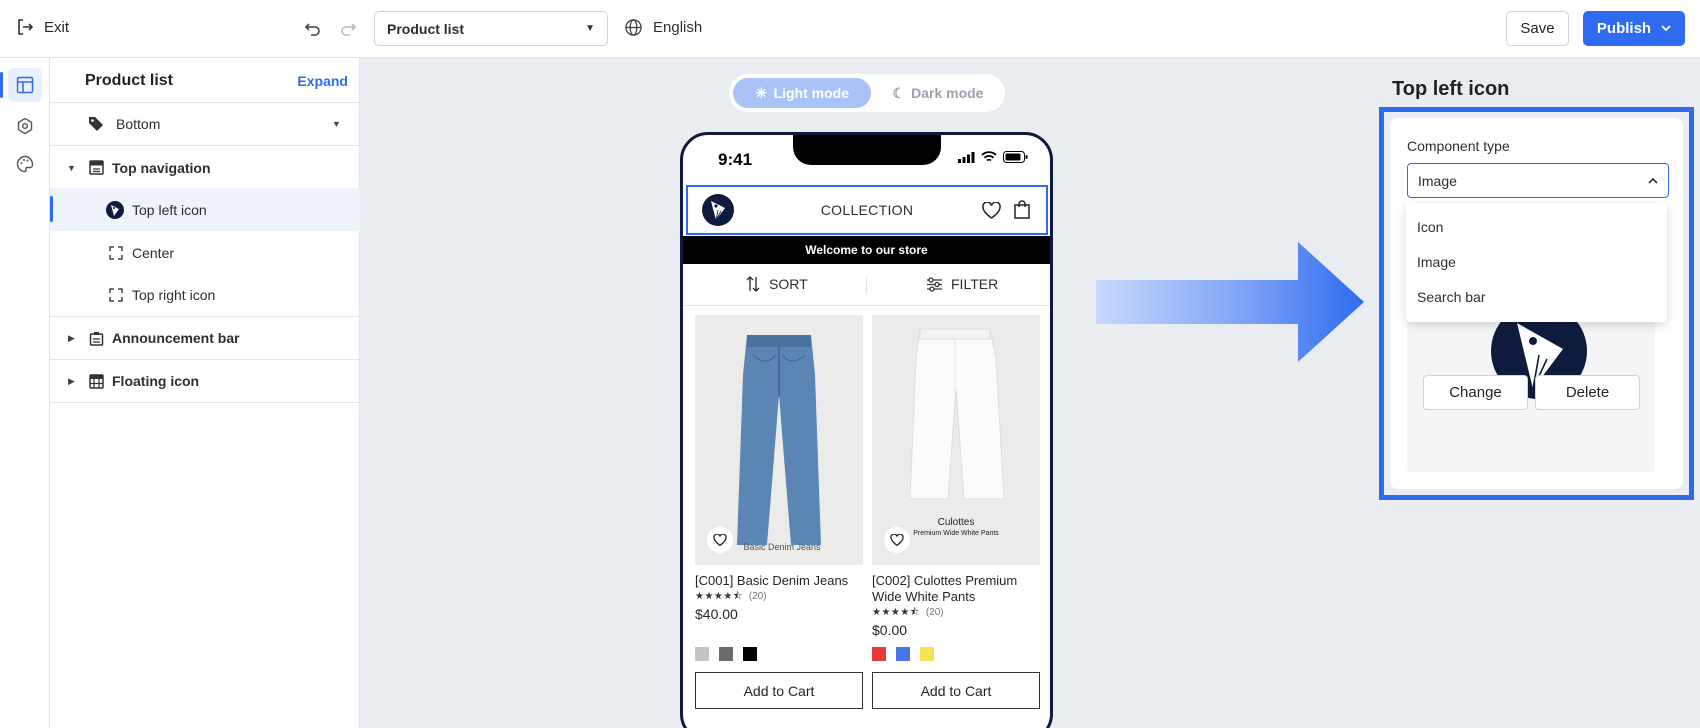 This screenshot has height=728, width=1700. I want to click on language-label: English, so click(678, 27).